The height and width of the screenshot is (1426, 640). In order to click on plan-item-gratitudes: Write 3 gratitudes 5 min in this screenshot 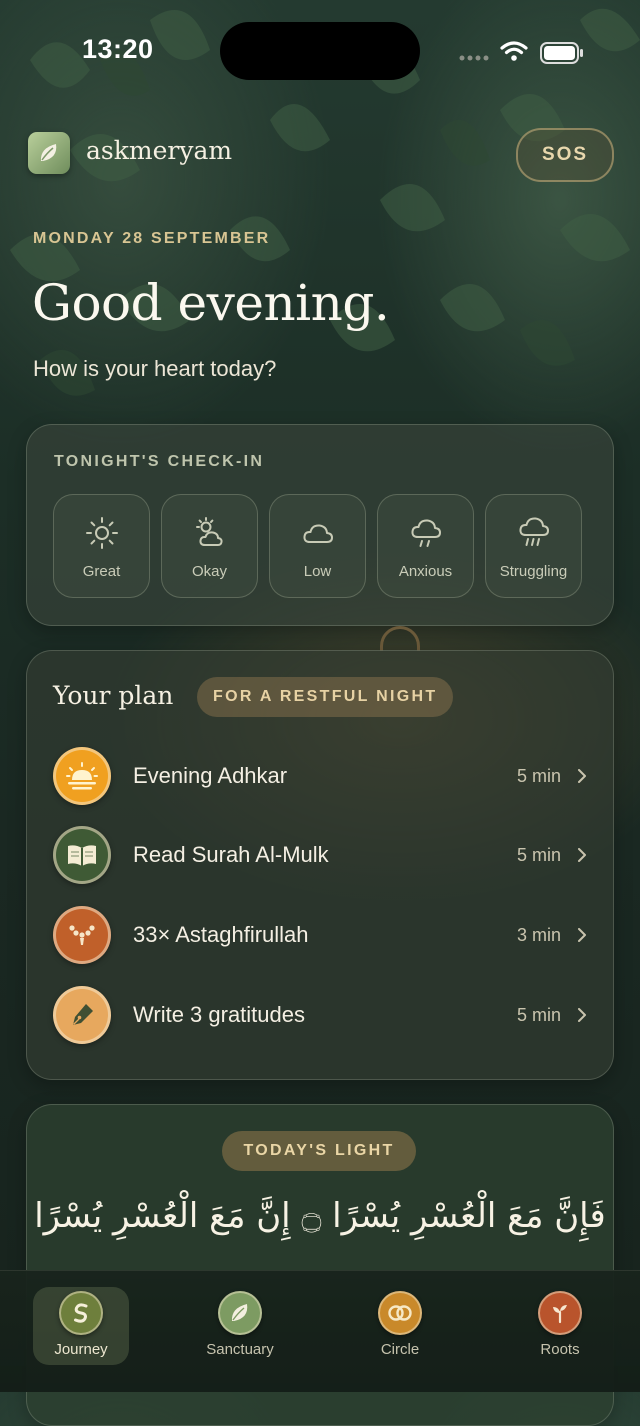, I will do `click(321, 1015)`.